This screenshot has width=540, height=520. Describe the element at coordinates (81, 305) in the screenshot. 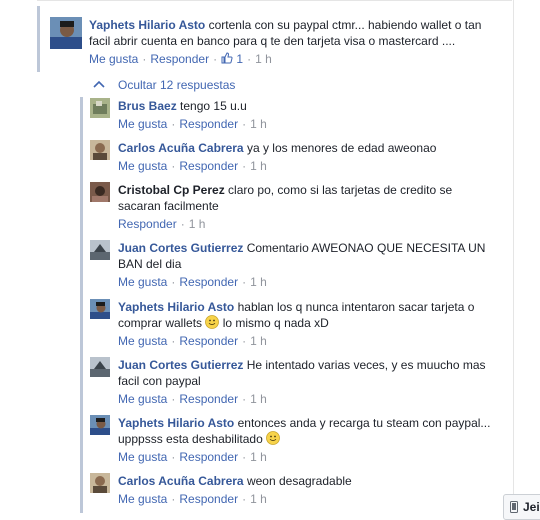

I see `replies-thread-bar` at that location.